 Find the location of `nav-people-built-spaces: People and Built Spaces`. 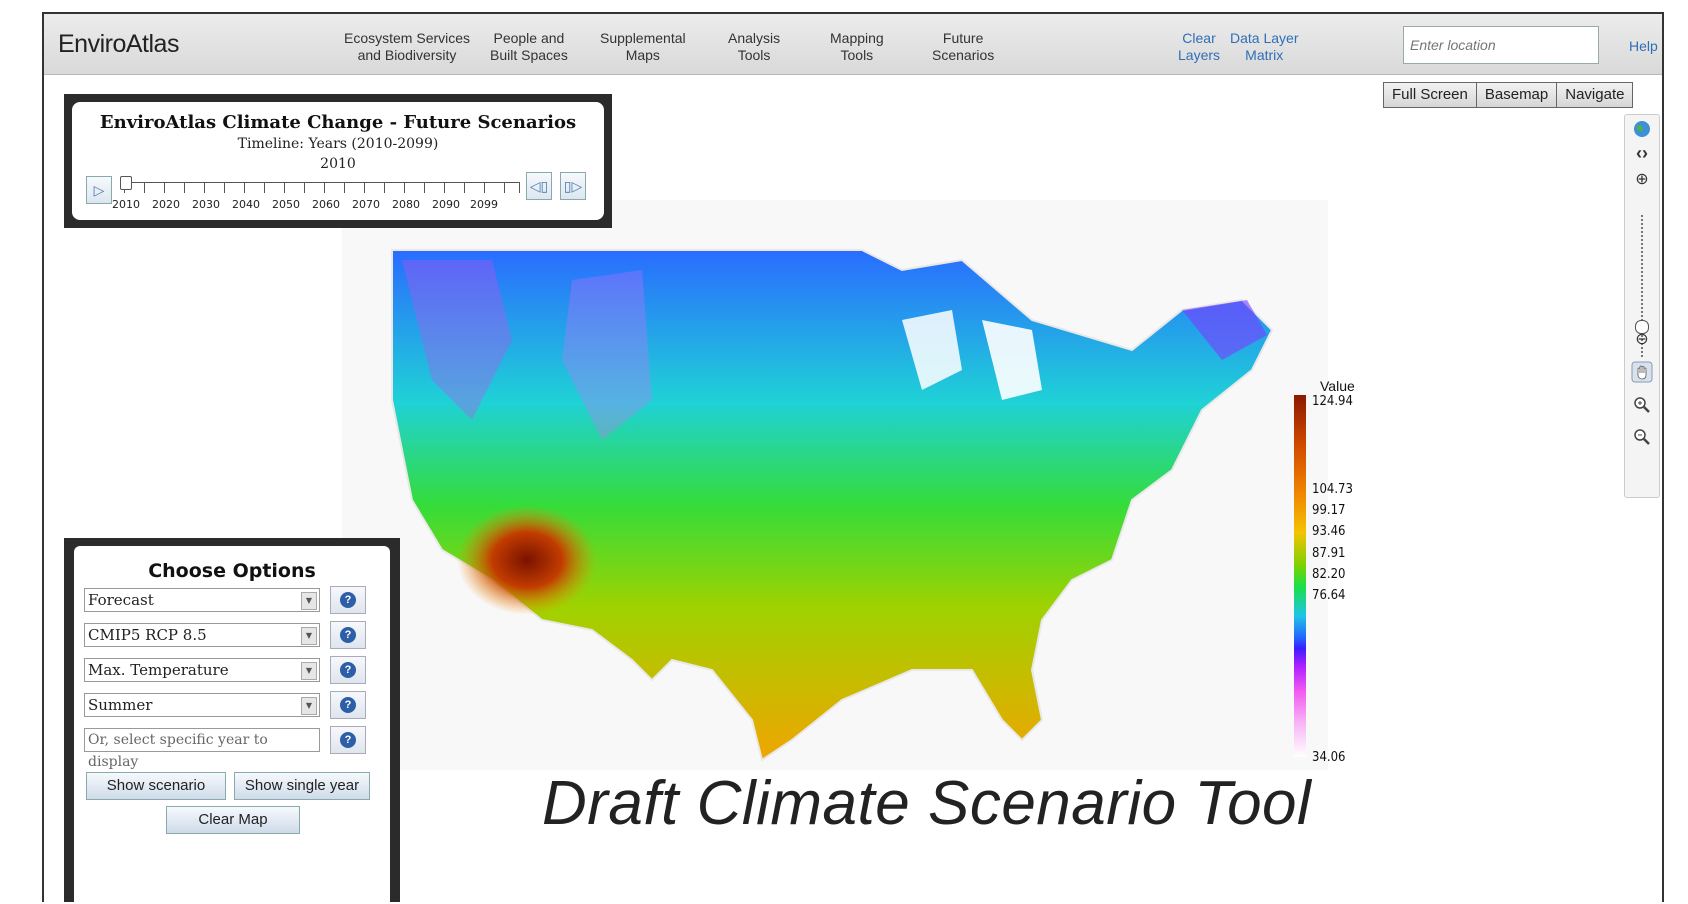

nav-people-built-spaces: People and Built Spaces is located at coordinates (529, 47).